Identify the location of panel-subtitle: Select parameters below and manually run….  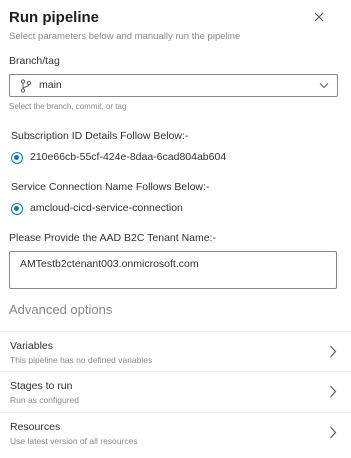
(125, 36).